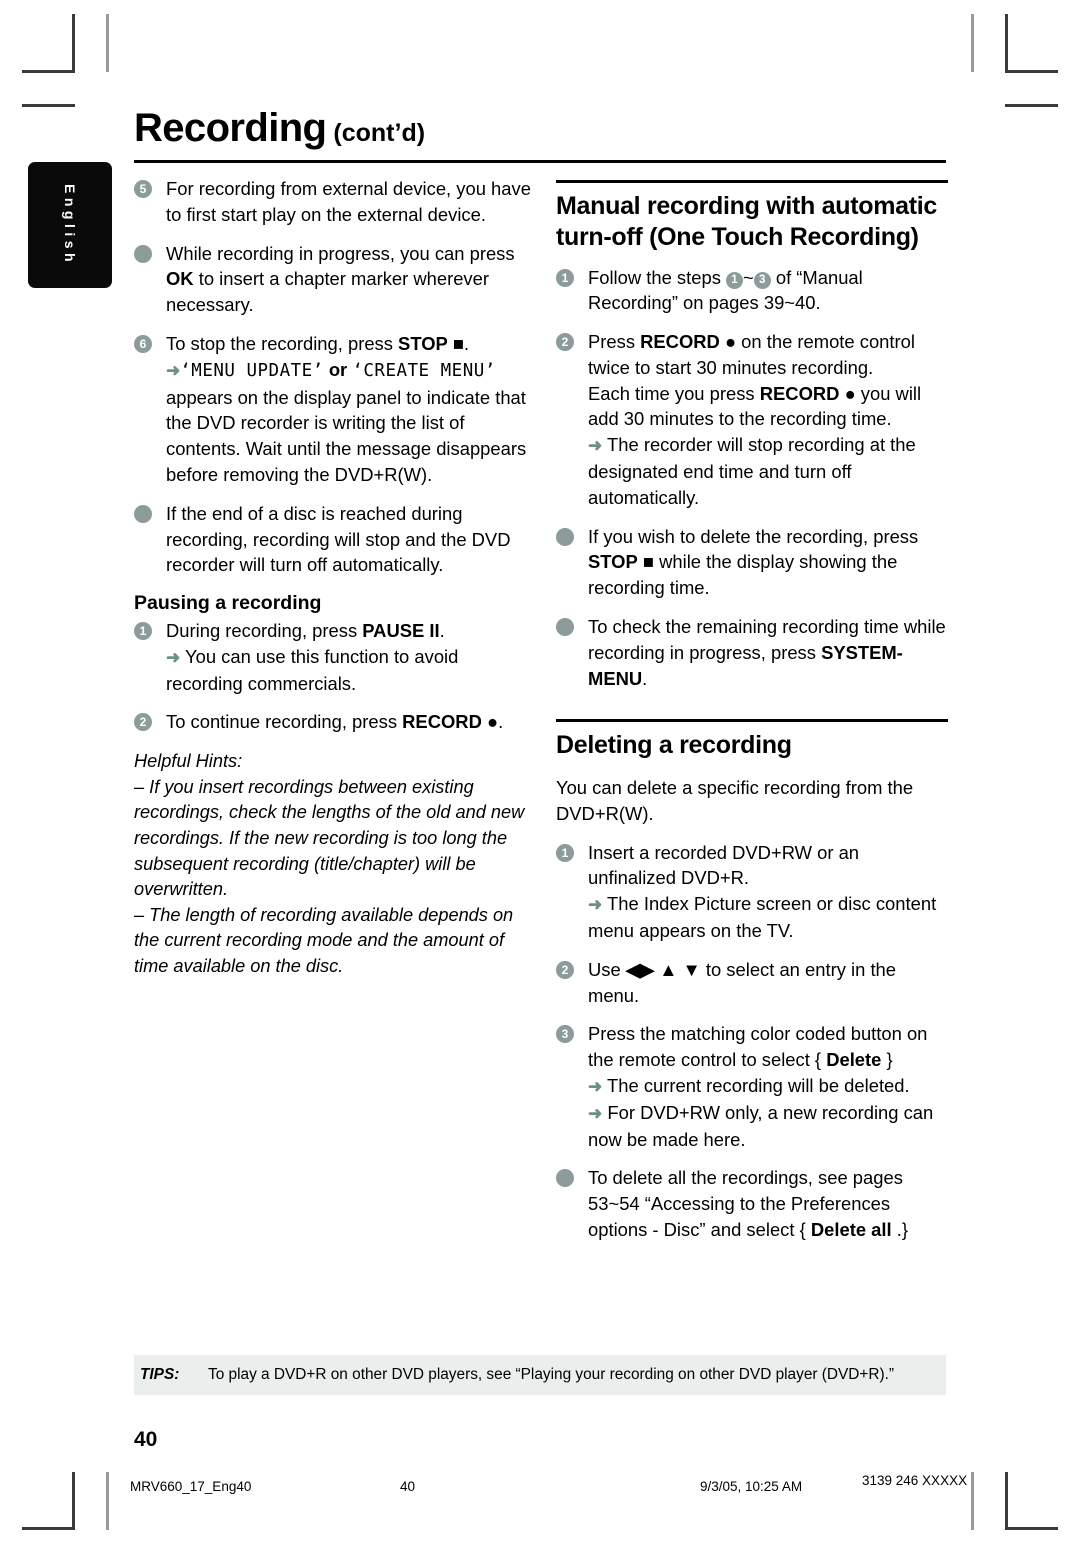  What do you see at coordinates (607, 969) in the screenshot?
I see `delete-step2-before: Use` at bounding box center [607, 969].